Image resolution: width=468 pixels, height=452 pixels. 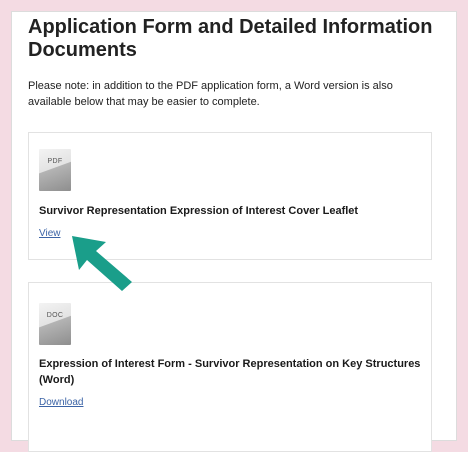 I want to click on pointer-arrow-icon, so click(x=102, y=263).